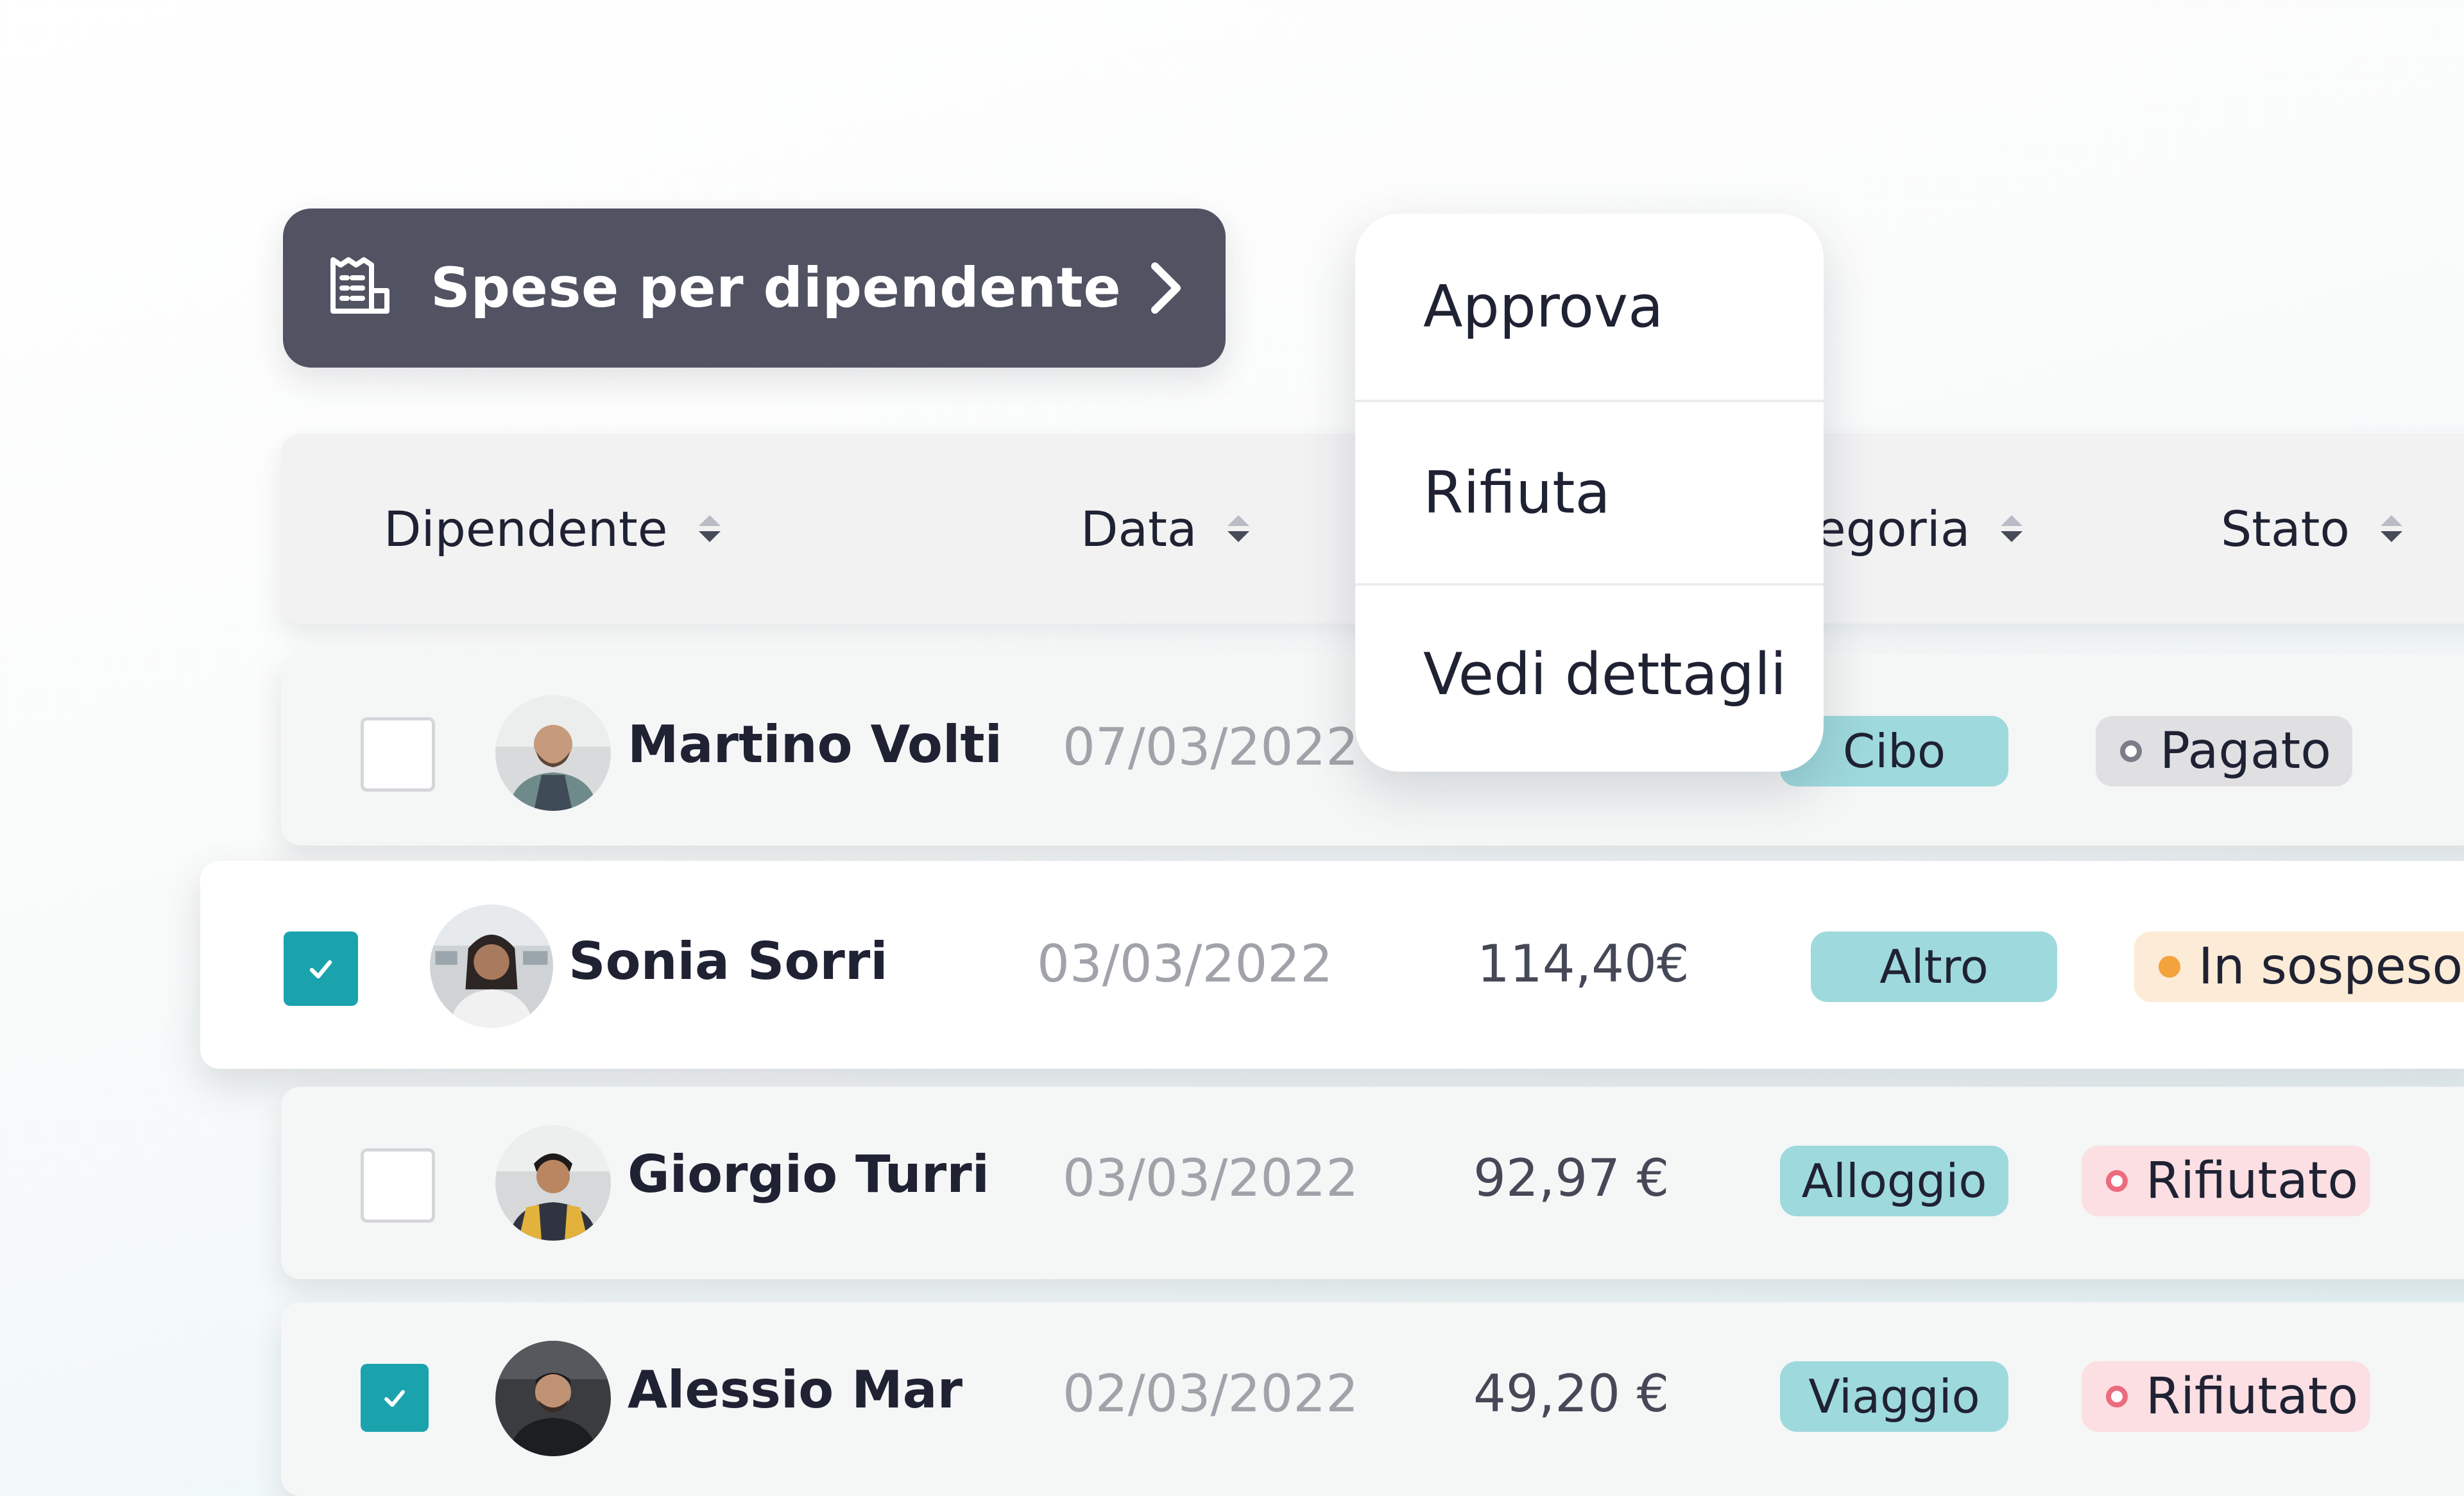  I want to click on expense-amount: 92,97 €, so click(1571, 1178).